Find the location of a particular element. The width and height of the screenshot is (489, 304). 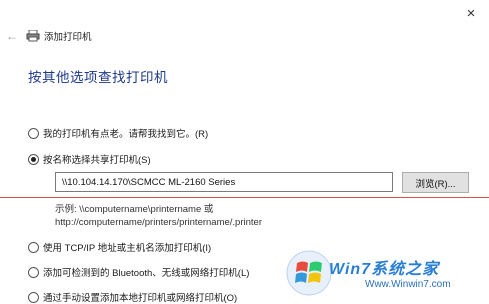

back-arrow-icon: ← is located at coordinates (13, 36).